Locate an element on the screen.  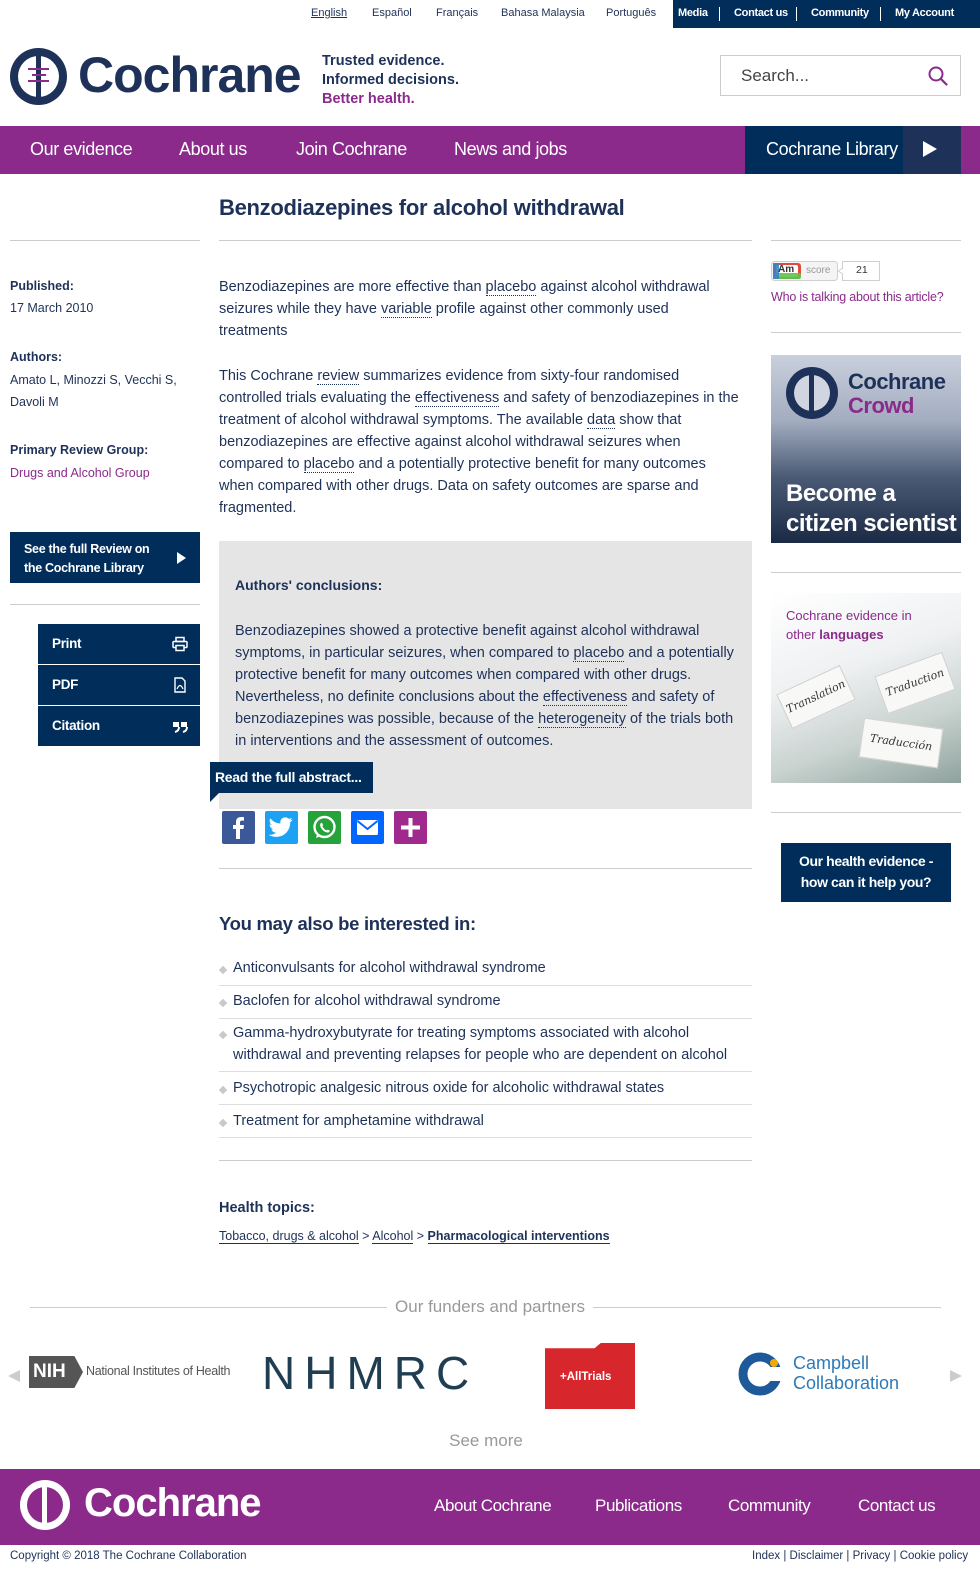
authors-list: Amato L, Minozzi S, Vecchi S, Davoli M is located at coordinates (93, 391).